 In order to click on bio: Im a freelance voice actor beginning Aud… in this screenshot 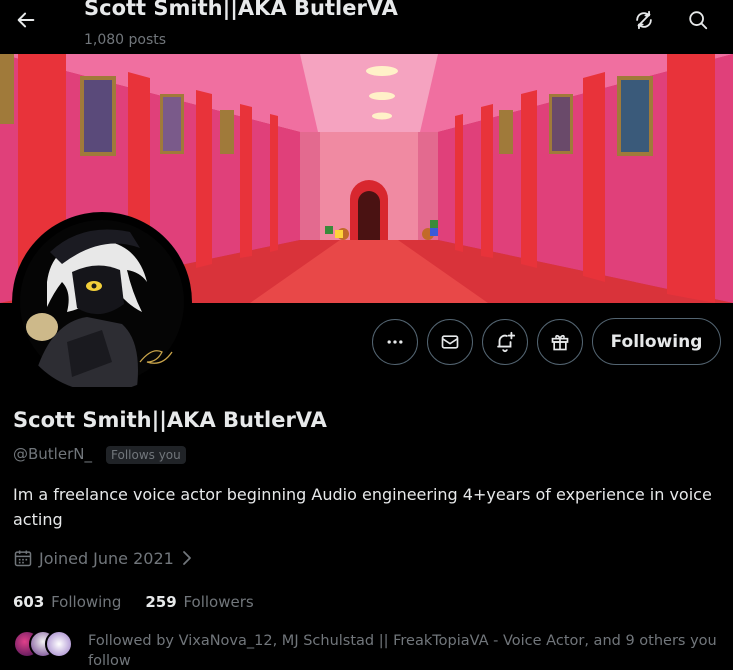, I will do `click(362, 507)`.